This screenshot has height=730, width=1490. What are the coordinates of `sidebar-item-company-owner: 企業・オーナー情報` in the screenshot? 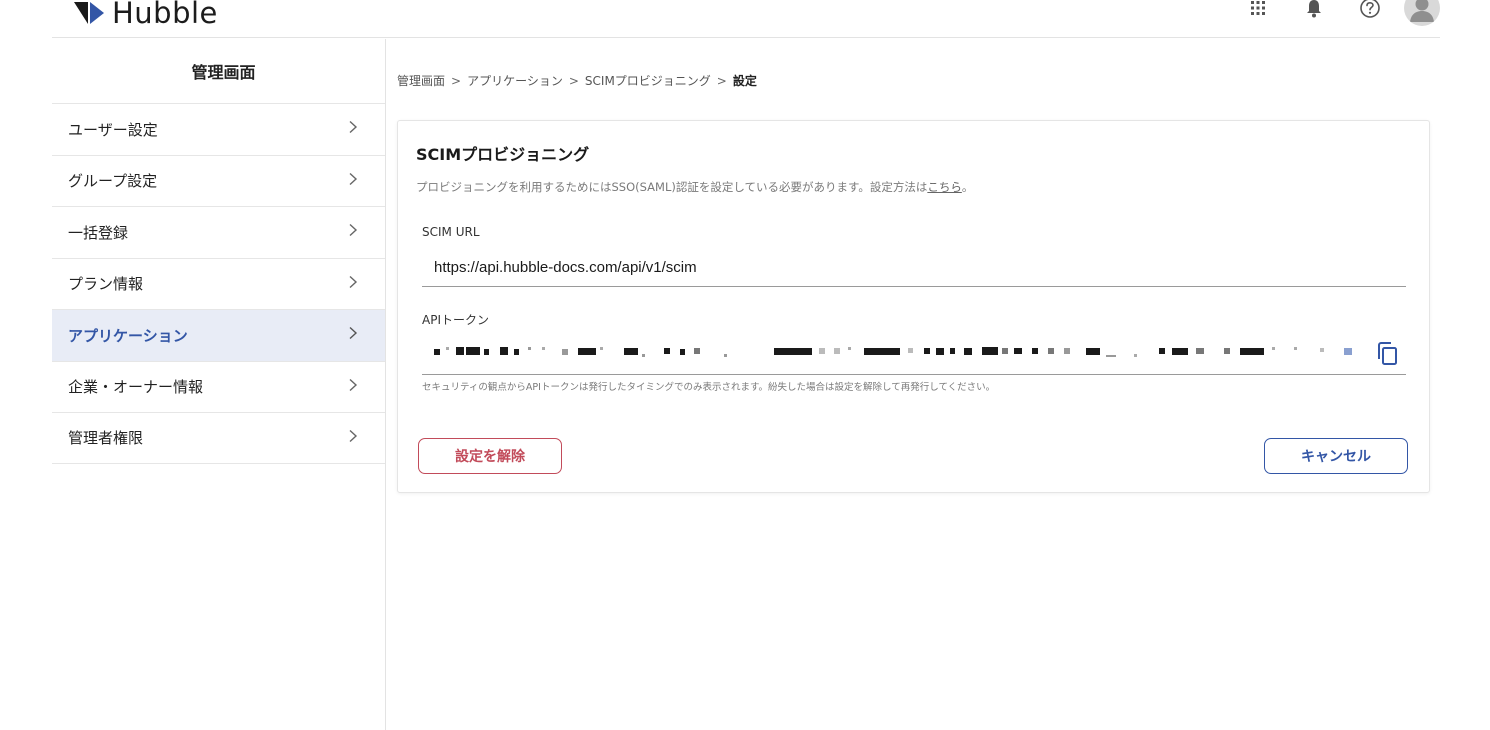 It's located at (218, 386).